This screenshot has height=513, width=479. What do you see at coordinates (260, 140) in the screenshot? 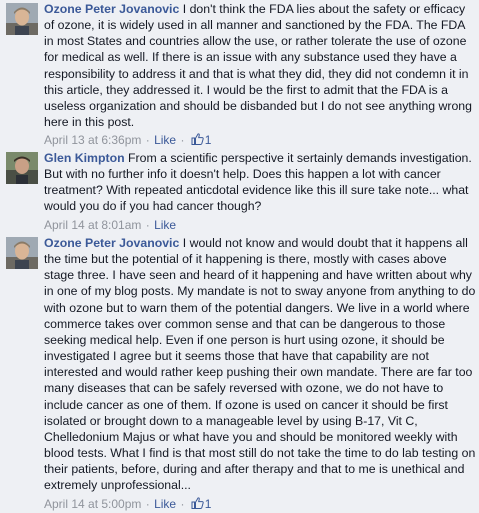
I see `comment-meta: April 13 at 6:36pm · Like · 1` at bounding box center [260, 140].